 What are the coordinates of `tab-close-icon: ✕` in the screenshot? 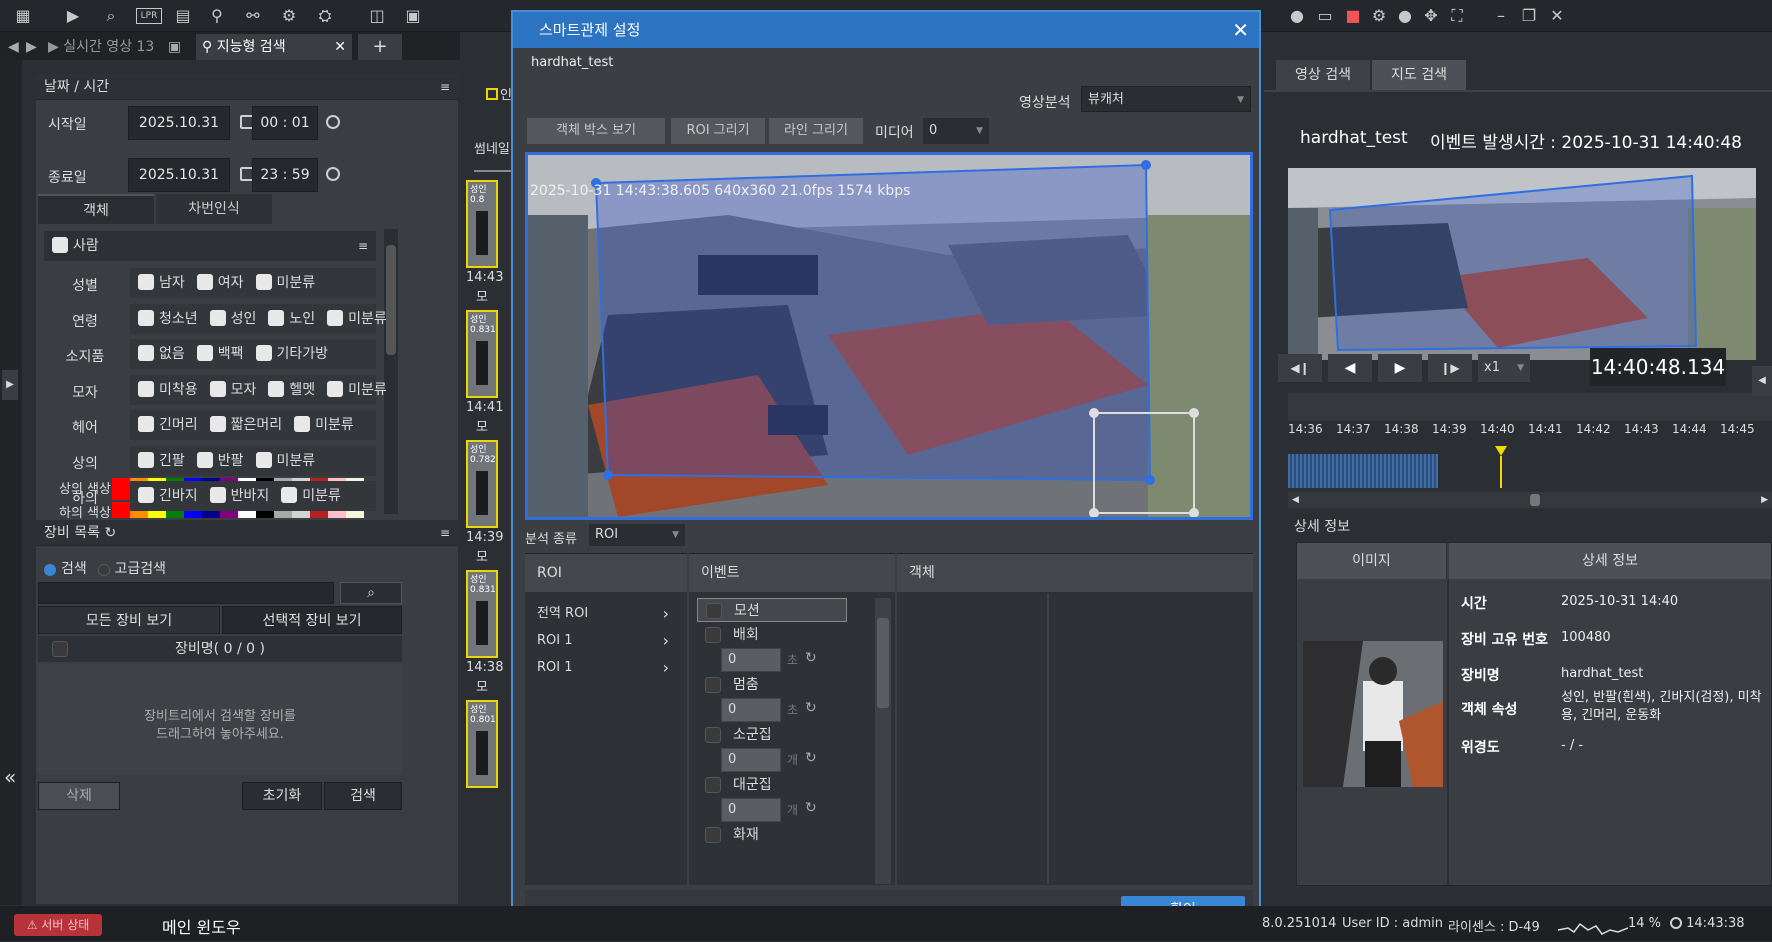 It's located at (340, 47).